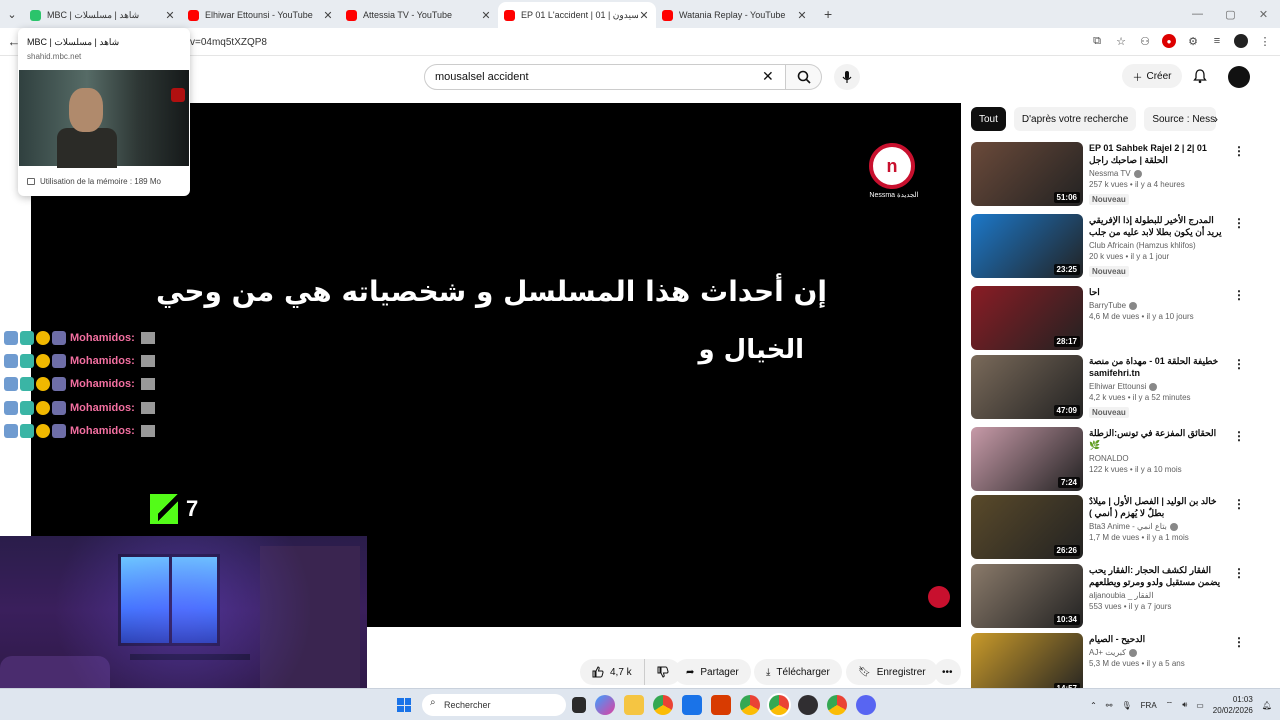 The height and width of the screenshot is (721, 1280). I want to click on channel-name: RONALDO, so click(1109, 458).